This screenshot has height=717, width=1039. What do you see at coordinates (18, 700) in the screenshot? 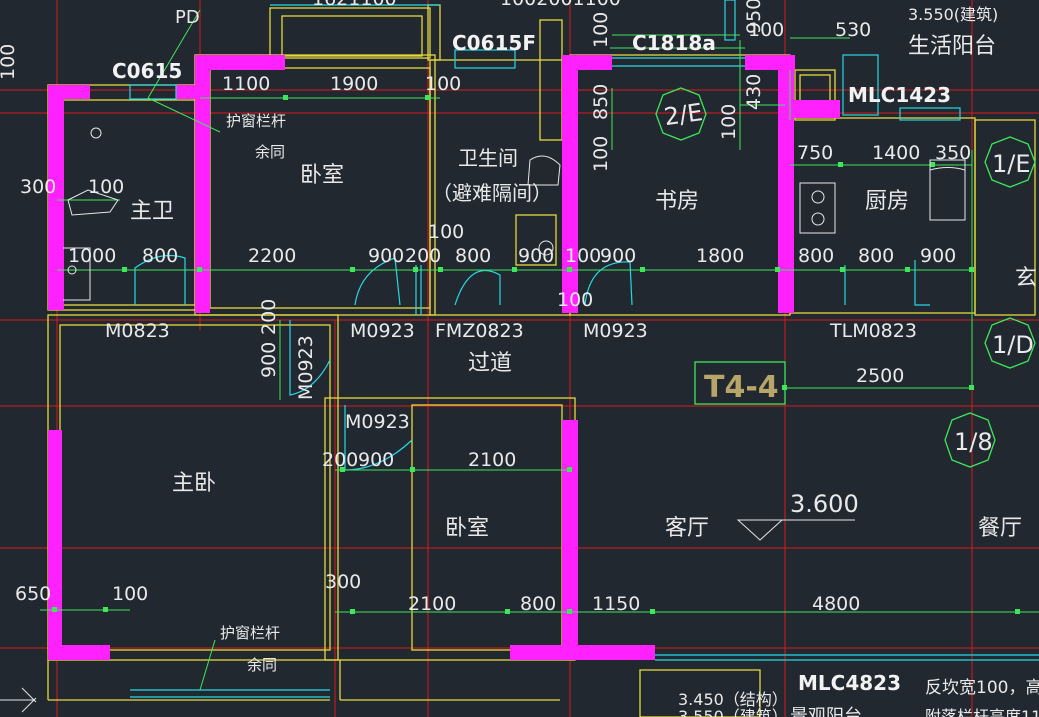
I see `ucs-icon` at bounding box center [18, 700].